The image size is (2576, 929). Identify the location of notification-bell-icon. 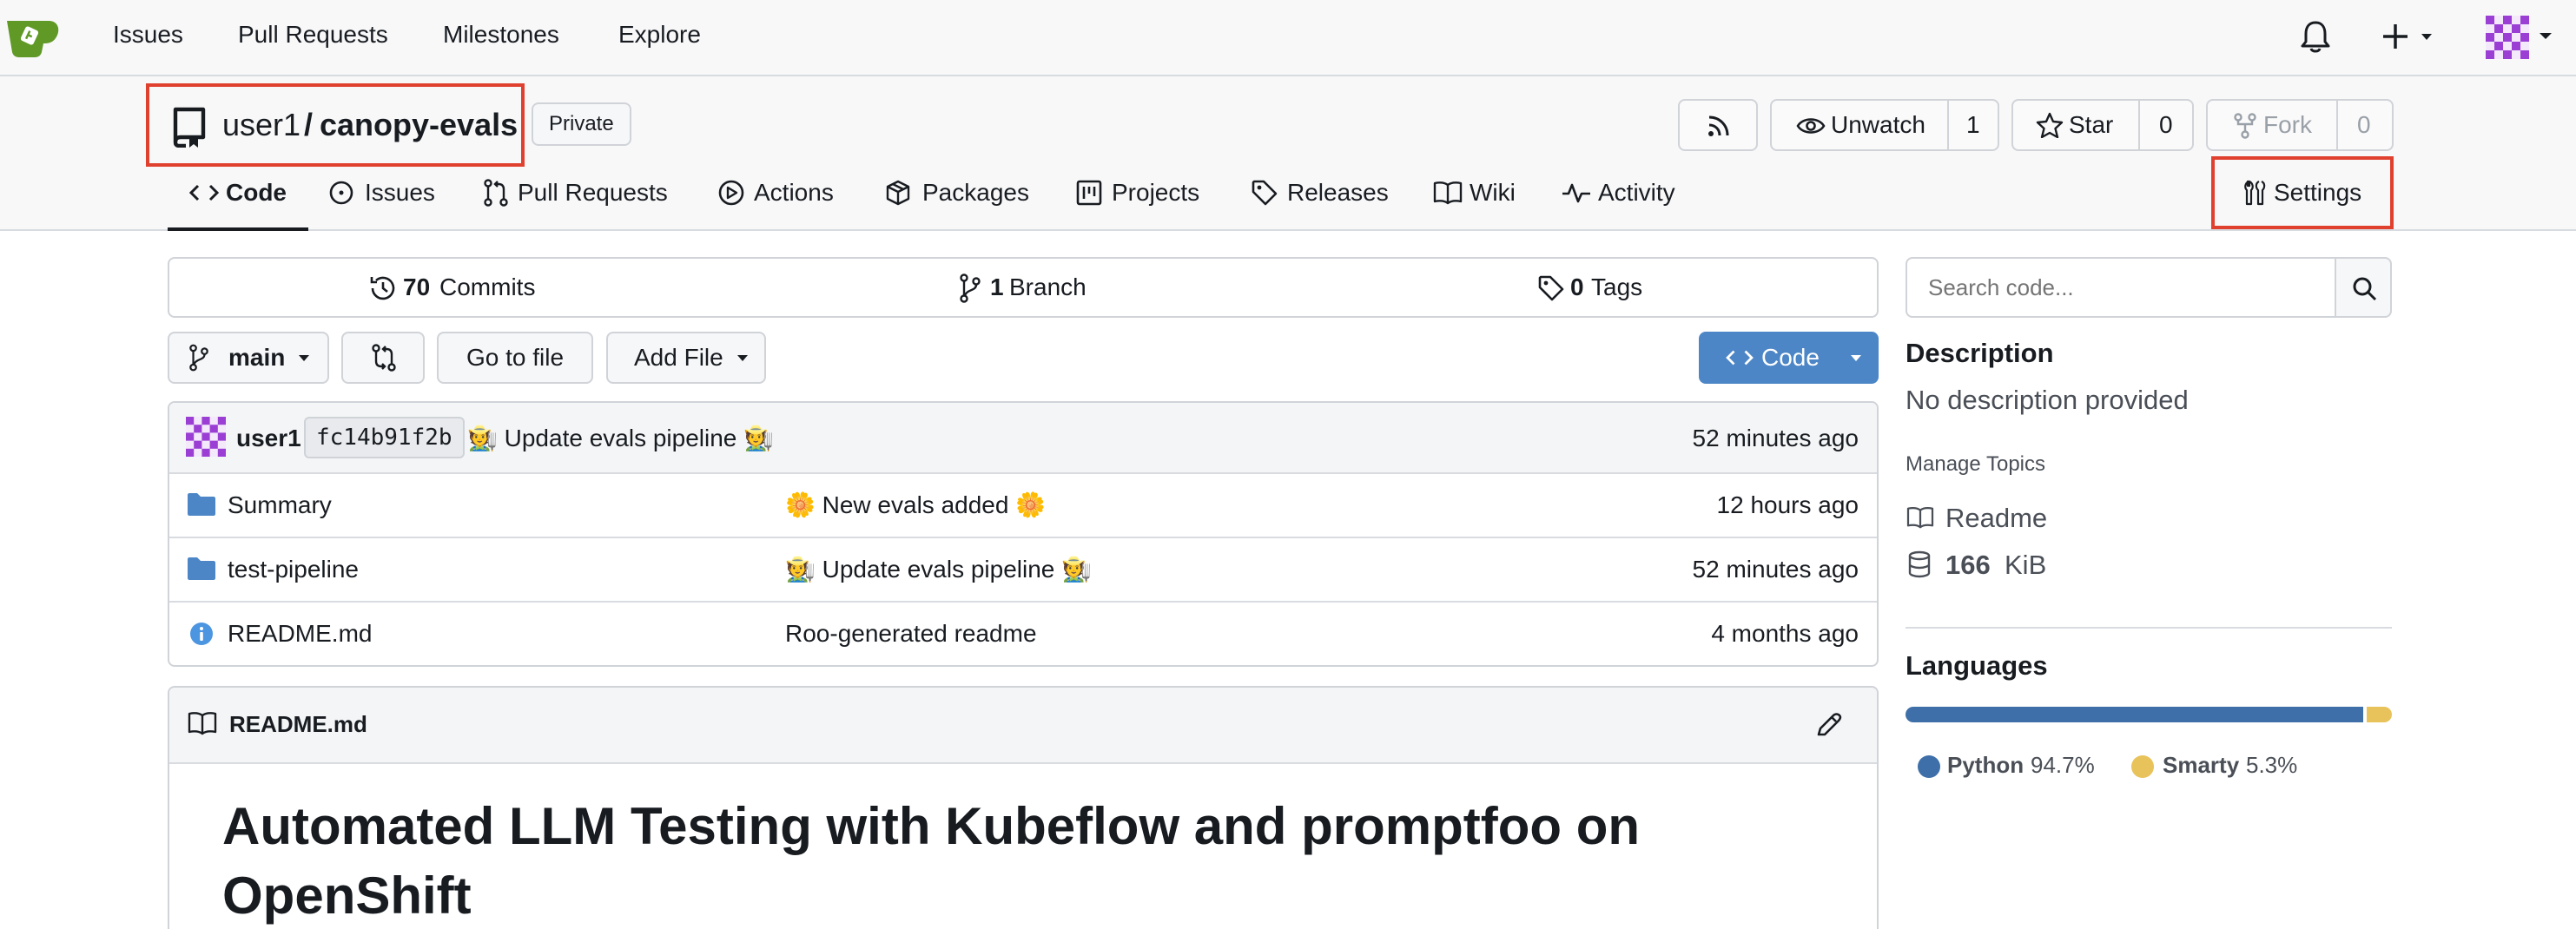
(2316, 36).